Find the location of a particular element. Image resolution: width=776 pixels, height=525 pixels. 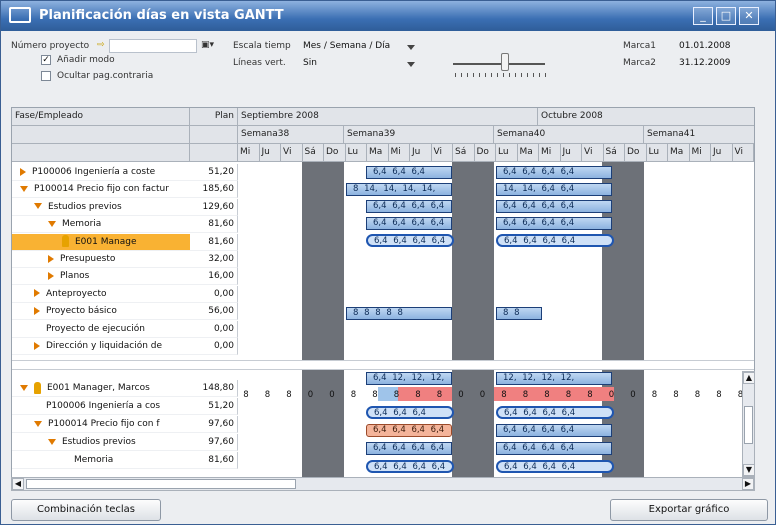

mark2-input: 31.12.2009 is located at coordinates (705, 63).